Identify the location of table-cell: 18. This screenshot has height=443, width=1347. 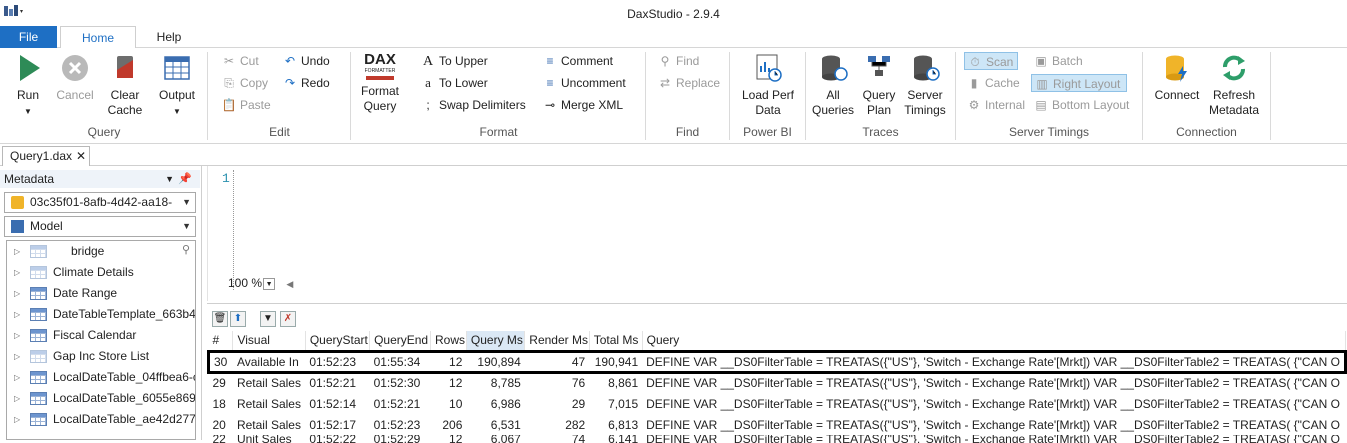
(219, 403).